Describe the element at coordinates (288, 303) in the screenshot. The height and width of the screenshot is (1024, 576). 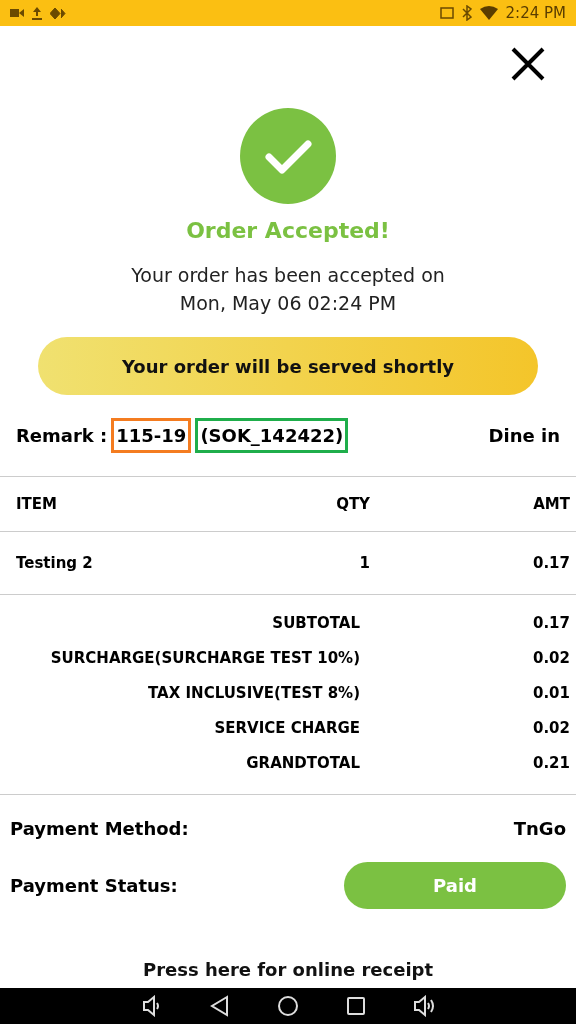
I see `accepted-message: Mon, May 06 02:24 PM` at that location.